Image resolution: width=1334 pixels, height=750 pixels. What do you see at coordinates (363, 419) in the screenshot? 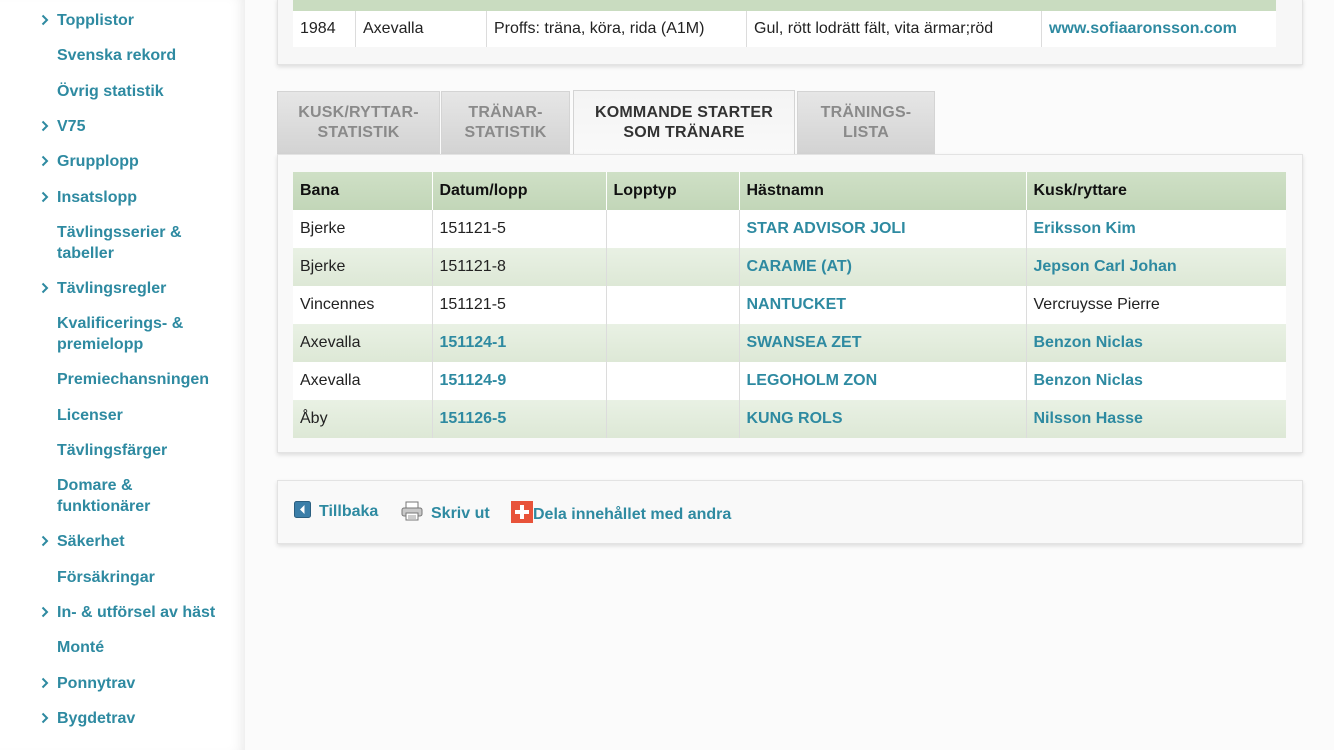
I see `track-cell: Åby` at bounding box center [363, 419].